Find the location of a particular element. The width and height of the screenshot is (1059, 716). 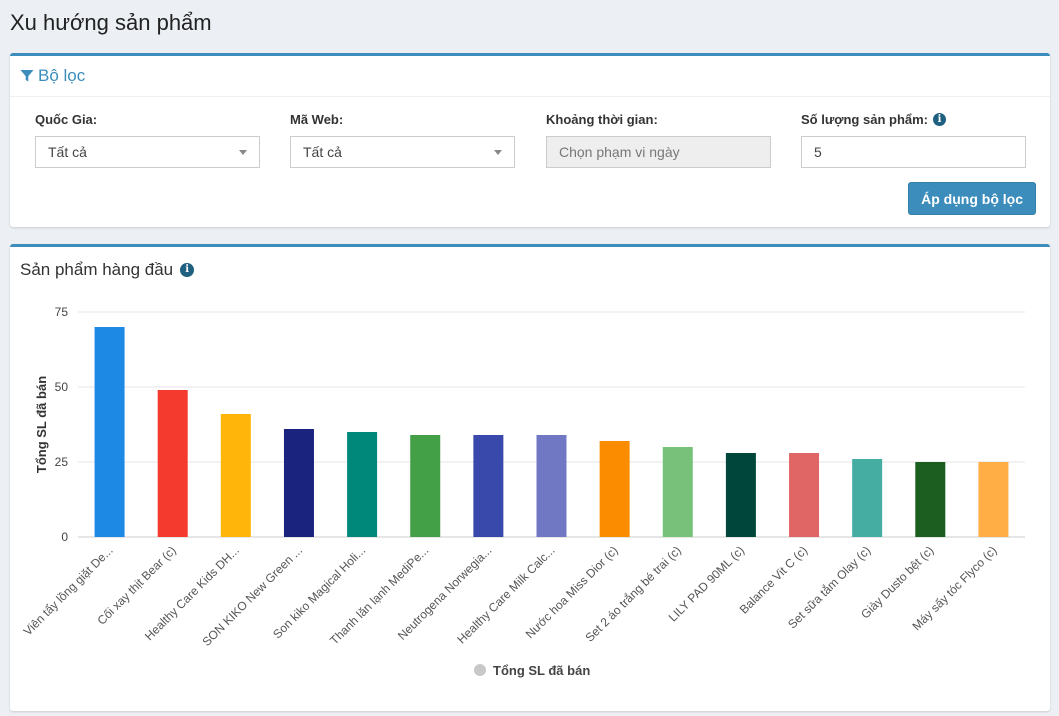

country-field: Quốc Gia: Tất cả is located at coordinates (147, 140).